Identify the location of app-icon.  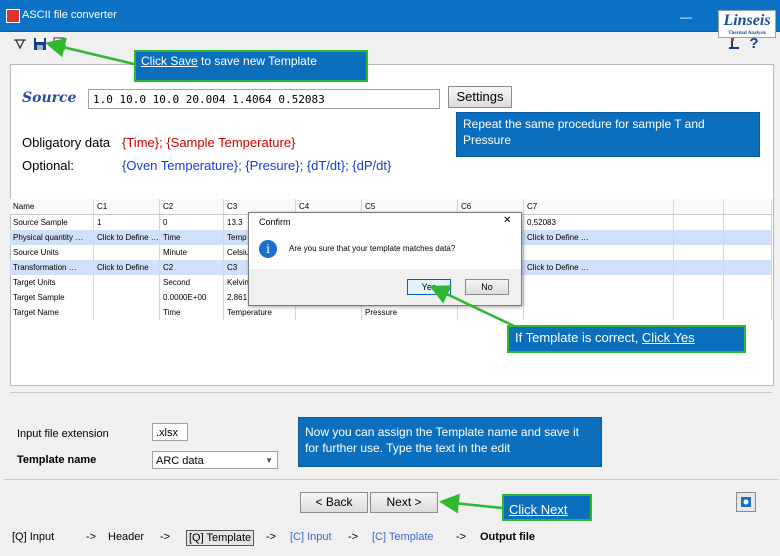
(13, 16).